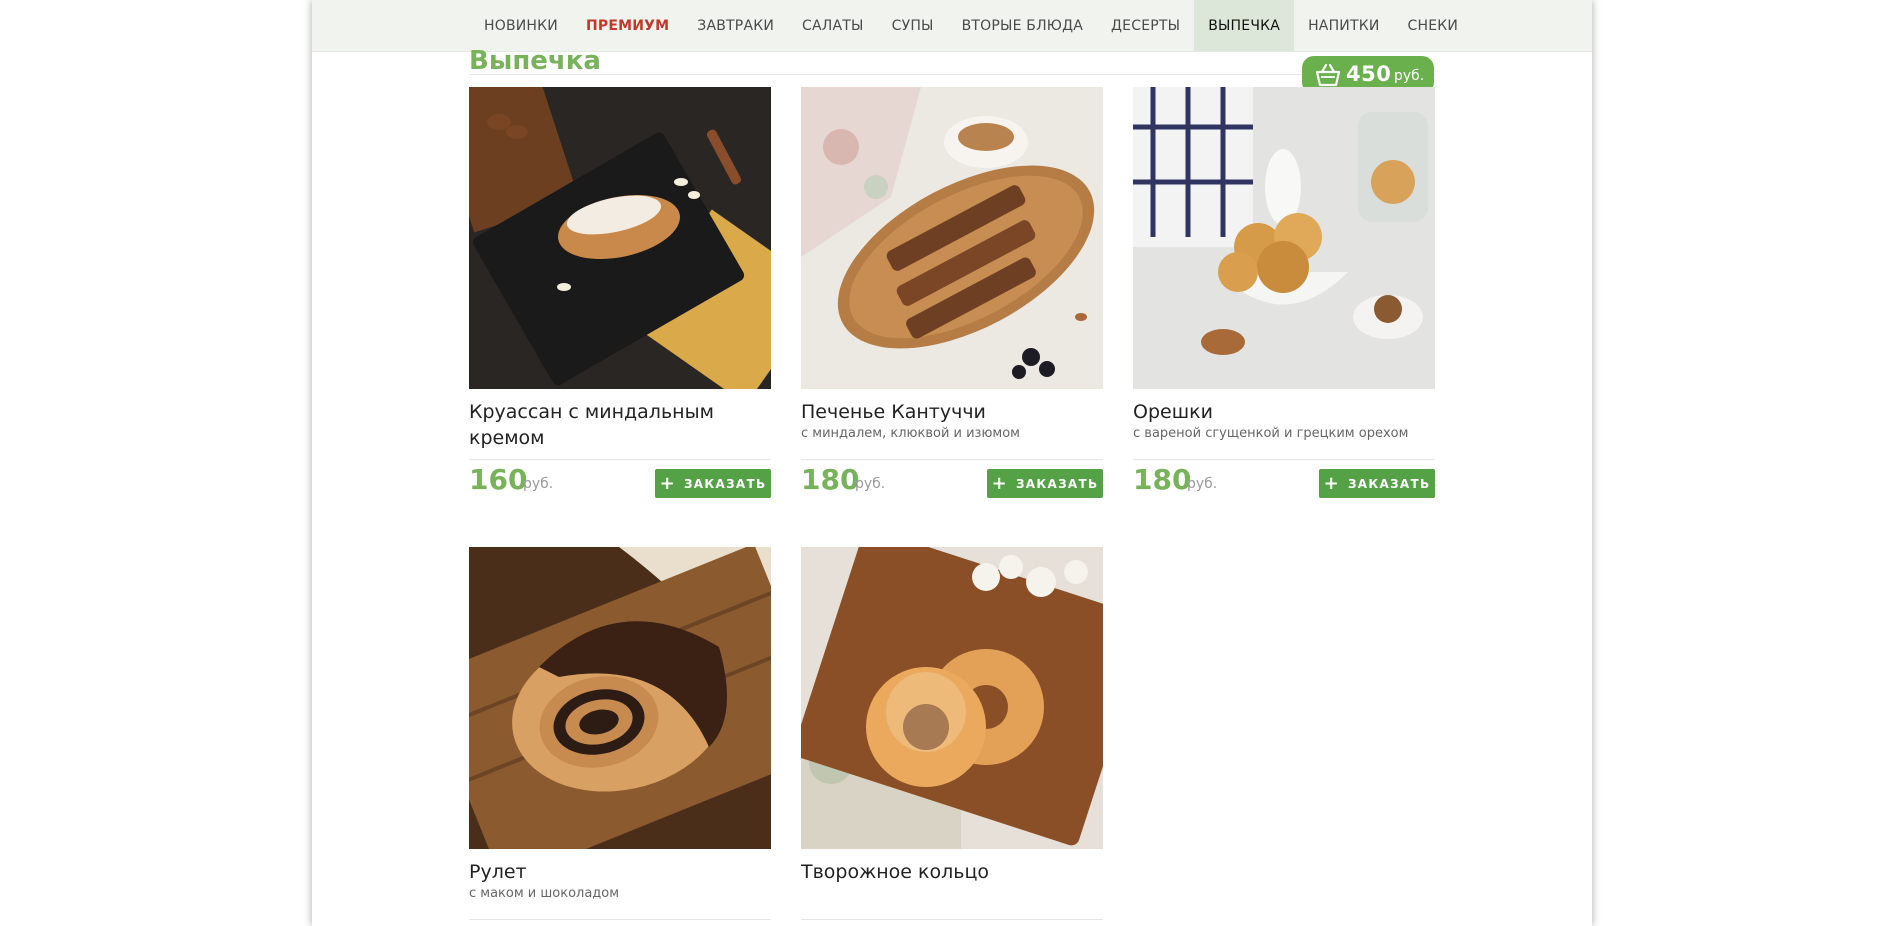  What do you see at coordinates (627, 25) in the screenshot?
I see `nav-item-premium: ПРЕМИУМ` at bounding box center [627, 25].